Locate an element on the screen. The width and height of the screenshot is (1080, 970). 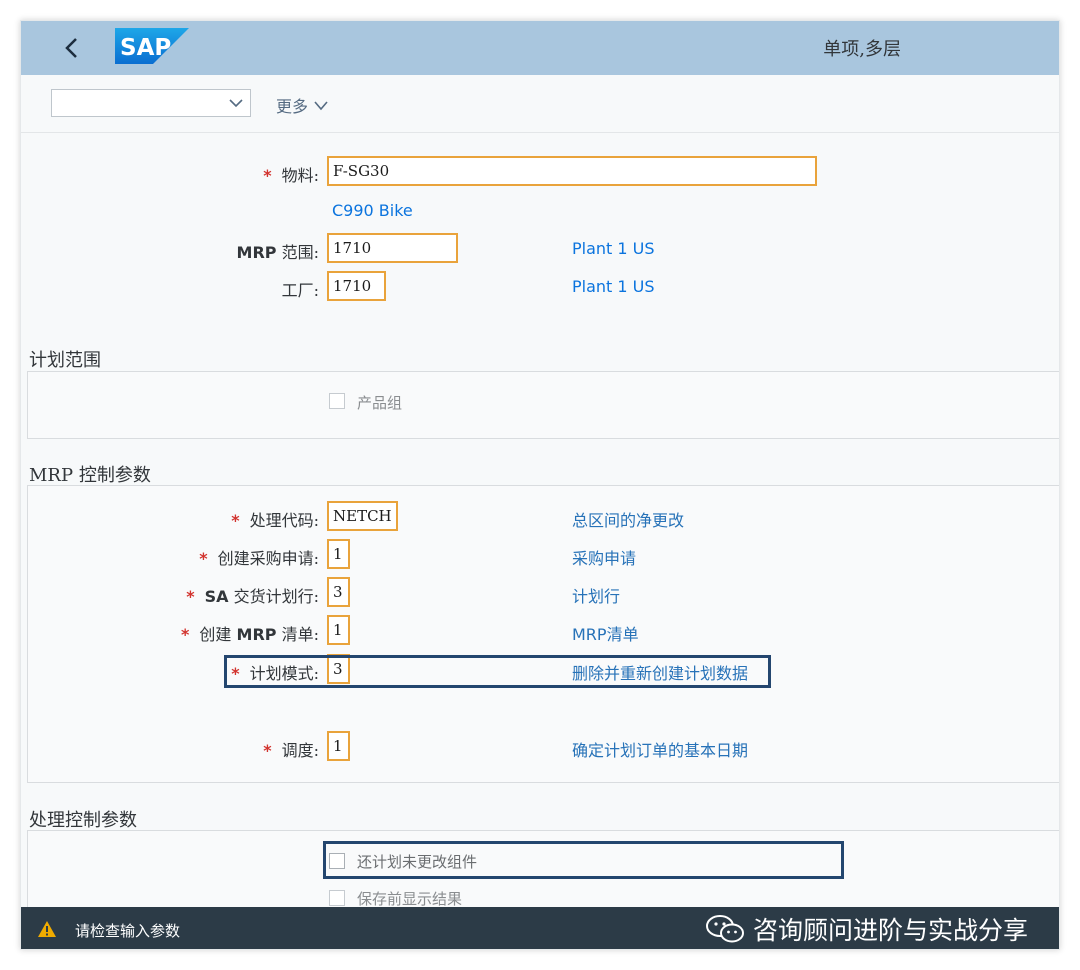
material-input: F-SG30 is located at coordinates (572, 171).